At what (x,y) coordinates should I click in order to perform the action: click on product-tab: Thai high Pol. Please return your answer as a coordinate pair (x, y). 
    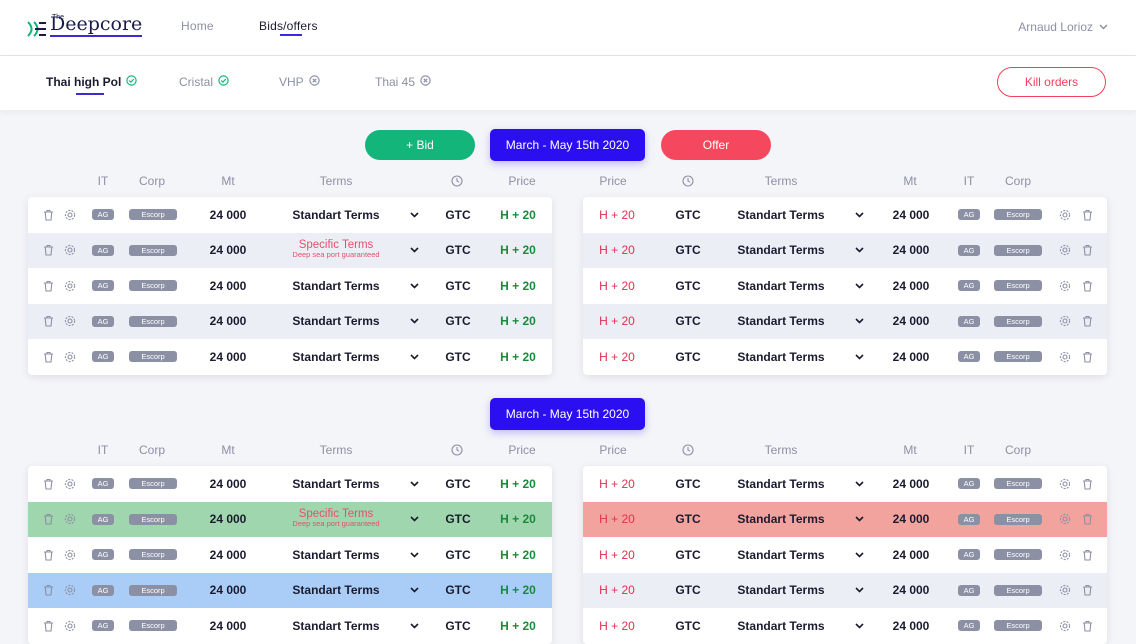
    Looking at the image, I should click on (92, 82).